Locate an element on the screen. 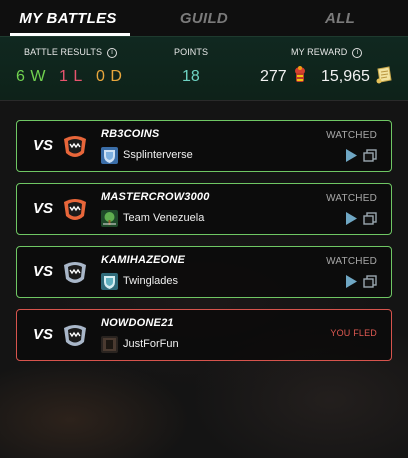 The width and height of the screenshot is (408, 458). guild-name: Team Venezuela is located at coordinates (163, 218).